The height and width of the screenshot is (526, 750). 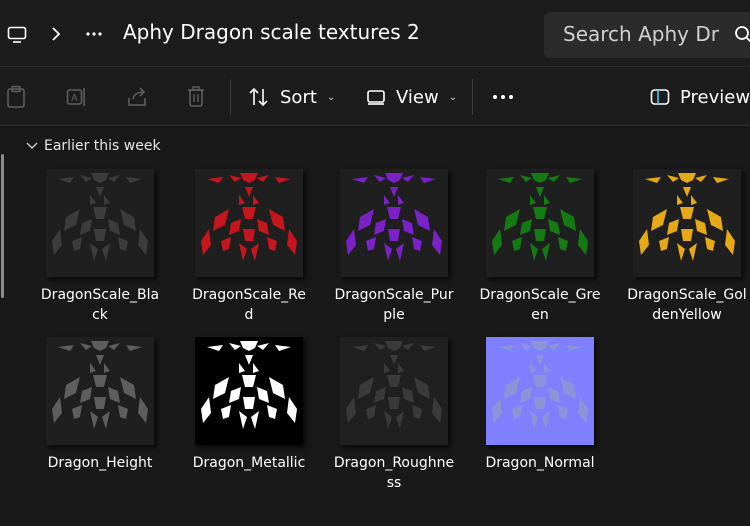 I want to click on file-name-label: Dragon_Normal, so click(x=540, y=463).